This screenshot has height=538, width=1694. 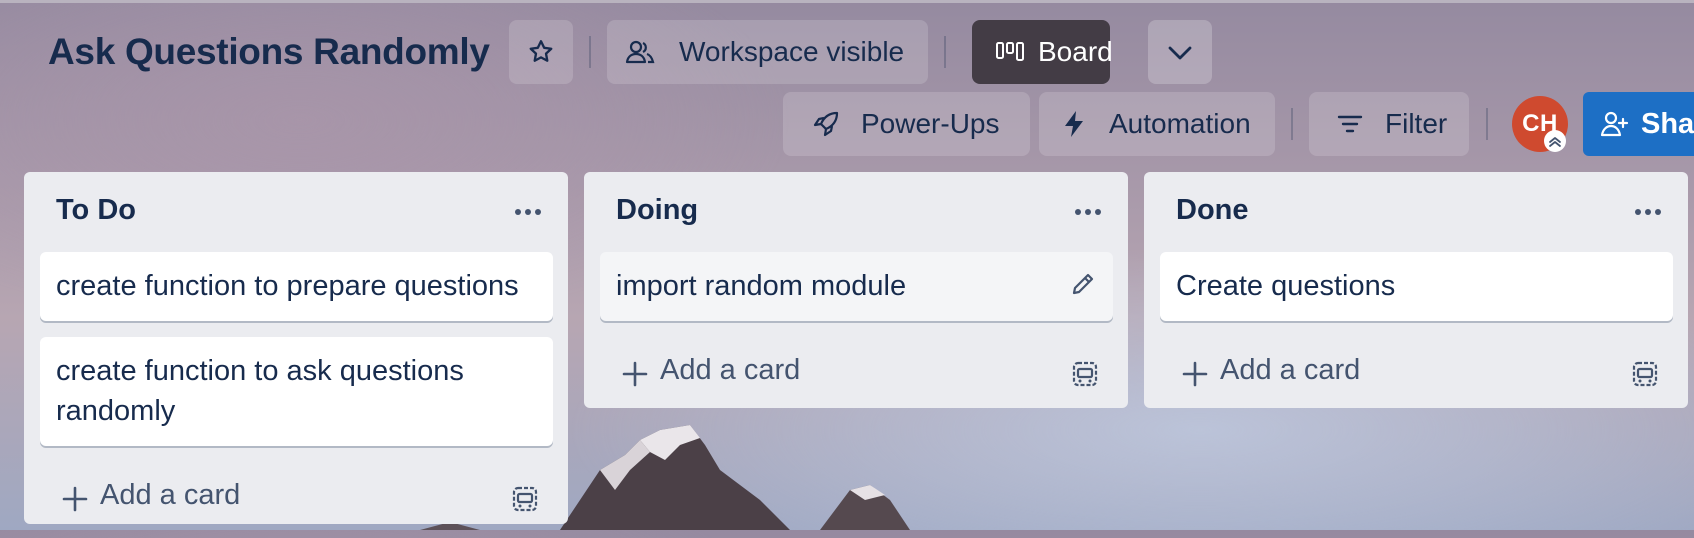 What do you see at coordinates (826, 124) in the screenshot?
I see `rocket-icon` at bounding box center [826, 124].